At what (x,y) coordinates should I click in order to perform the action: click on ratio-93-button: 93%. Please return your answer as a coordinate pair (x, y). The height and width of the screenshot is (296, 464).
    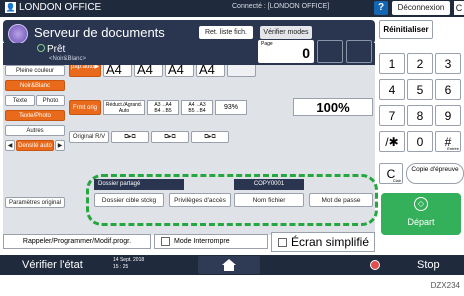
    Looking at the image, I should click on (231, 107).